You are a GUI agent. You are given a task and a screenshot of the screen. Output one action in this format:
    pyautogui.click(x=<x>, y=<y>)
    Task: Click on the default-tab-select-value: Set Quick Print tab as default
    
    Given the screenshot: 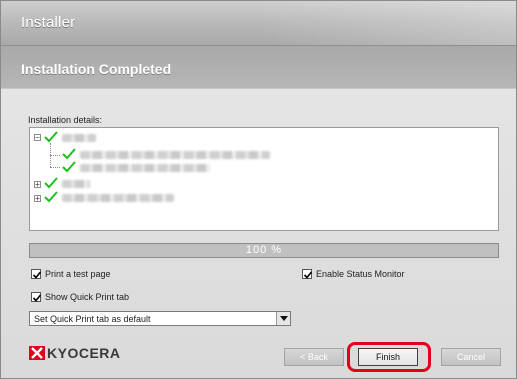 What is the action you would take?
    pyautogui.click(x=92, y=319)
    